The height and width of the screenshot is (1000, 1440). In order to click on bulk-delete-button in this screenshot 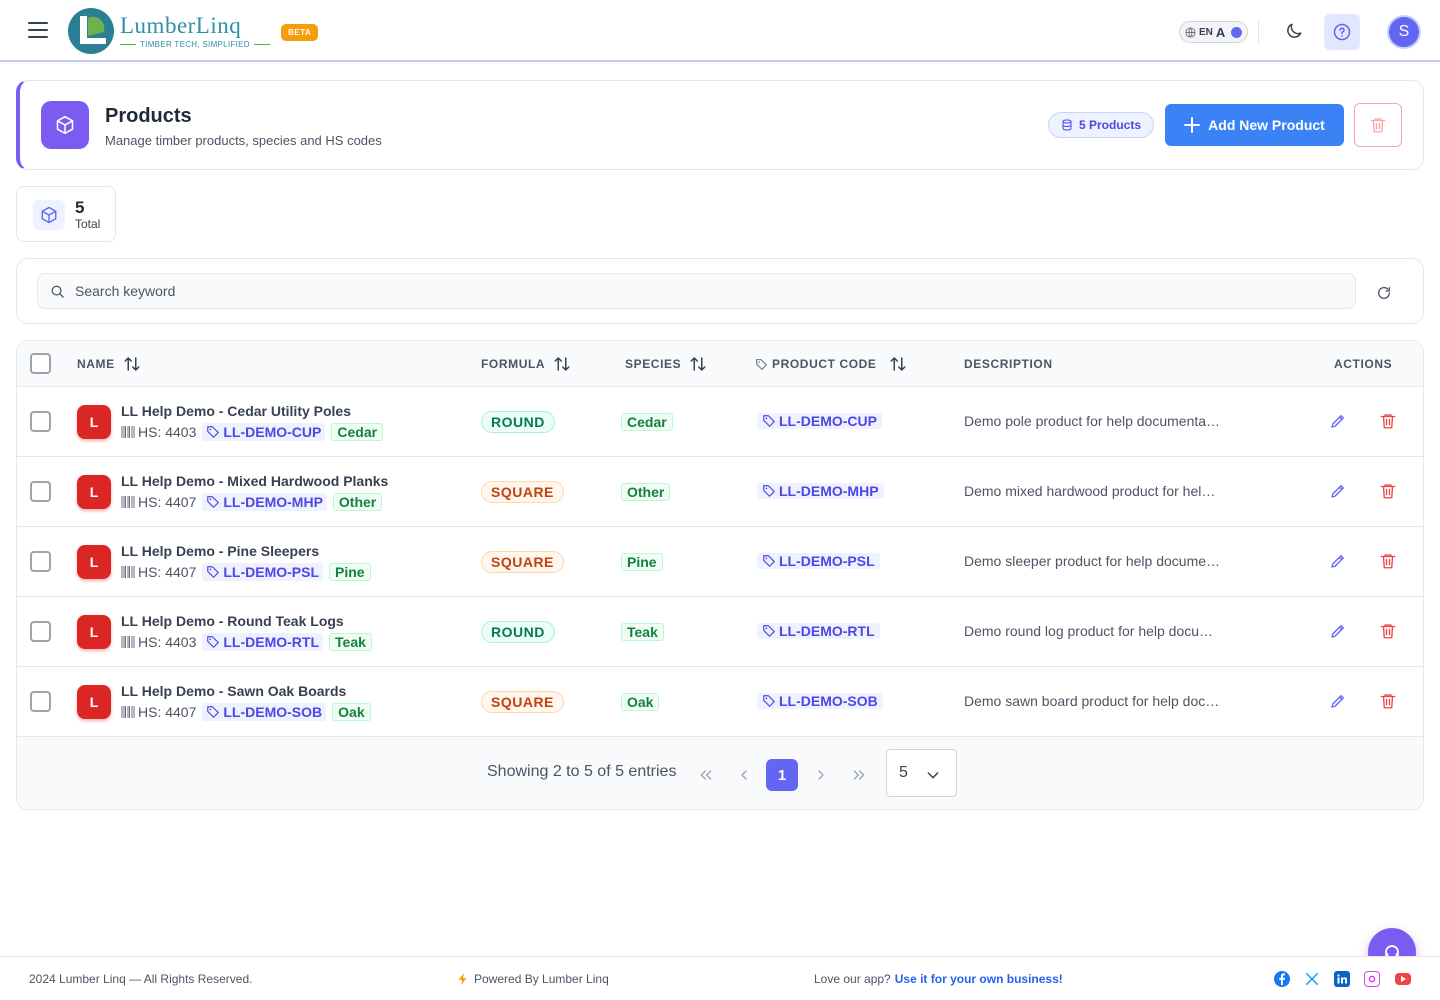, I will do `click(1378, 125)`.